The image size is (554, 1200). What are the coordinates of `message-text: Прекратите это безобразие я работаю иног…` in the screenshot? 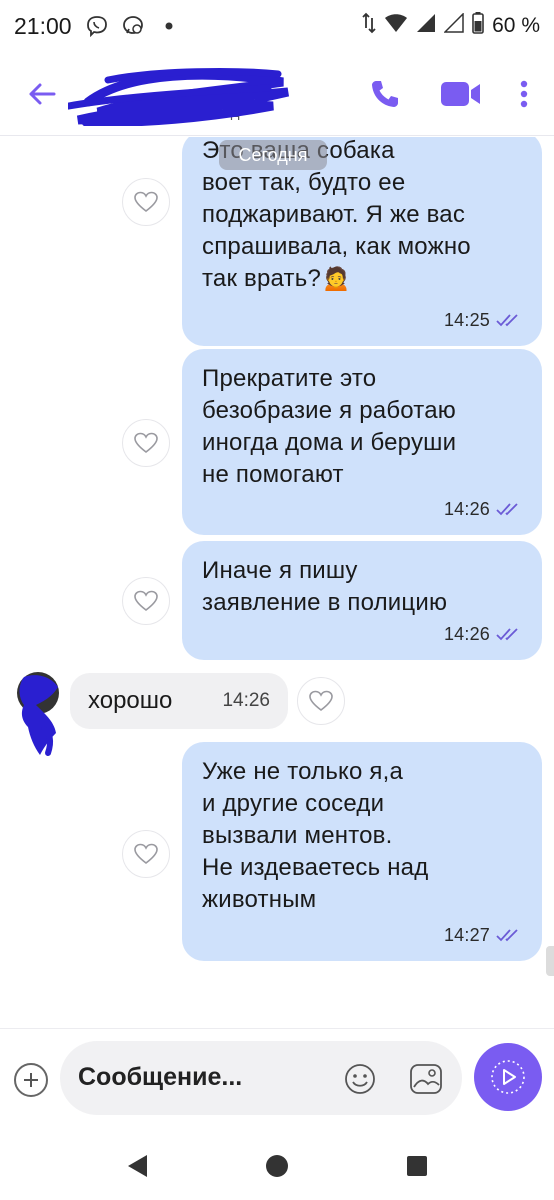 It's located at (329, 426).